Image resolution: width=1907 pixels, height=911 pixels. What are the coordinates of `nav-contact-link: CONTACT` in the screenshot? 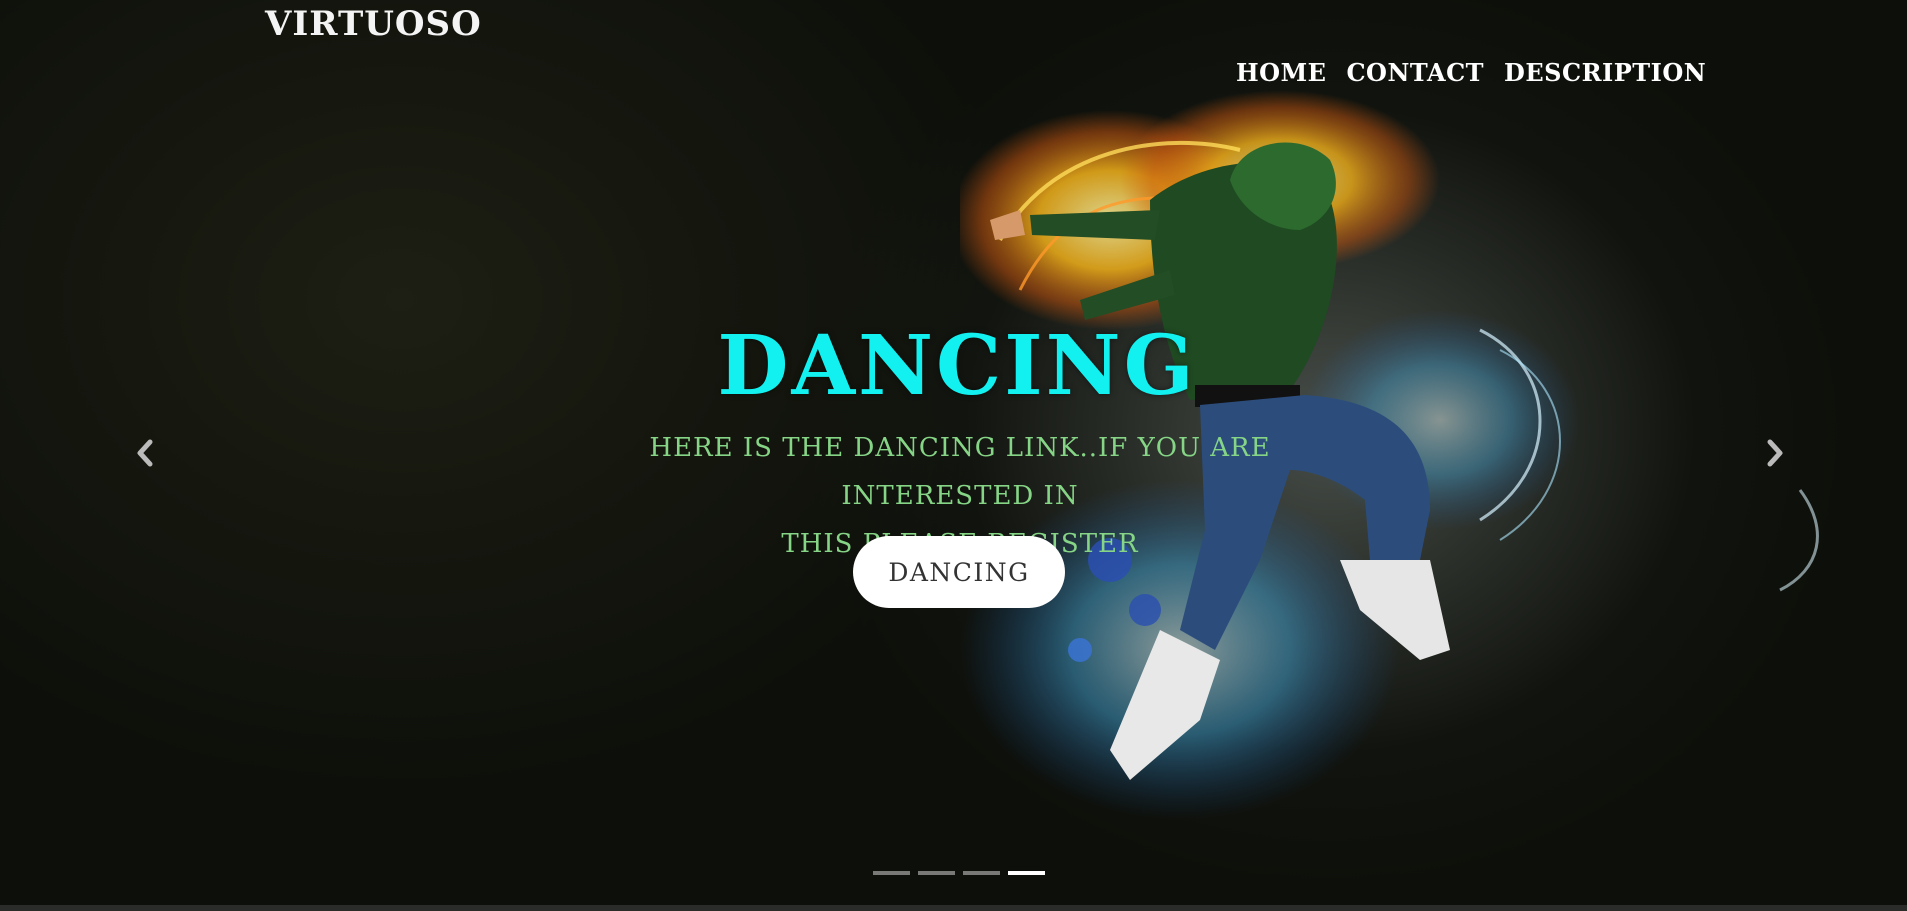 It's located at (1415, 72).